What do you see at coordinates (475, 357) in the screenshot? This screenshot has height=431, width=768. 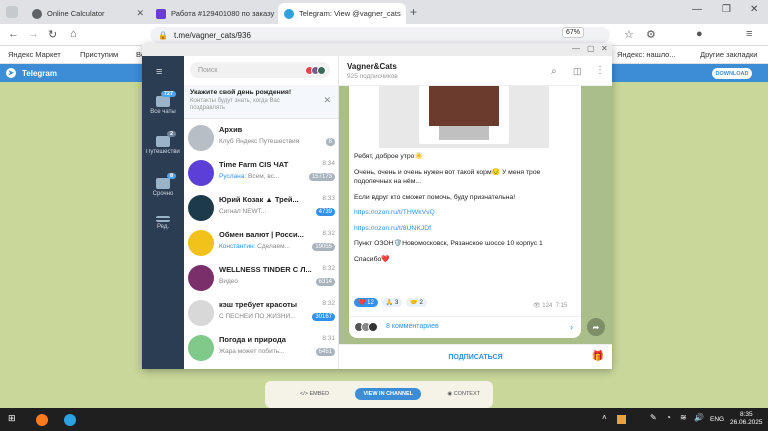 I see `subscribe-button: ПОДПИСАТЬСЯ` at bounding box center [475, 357].